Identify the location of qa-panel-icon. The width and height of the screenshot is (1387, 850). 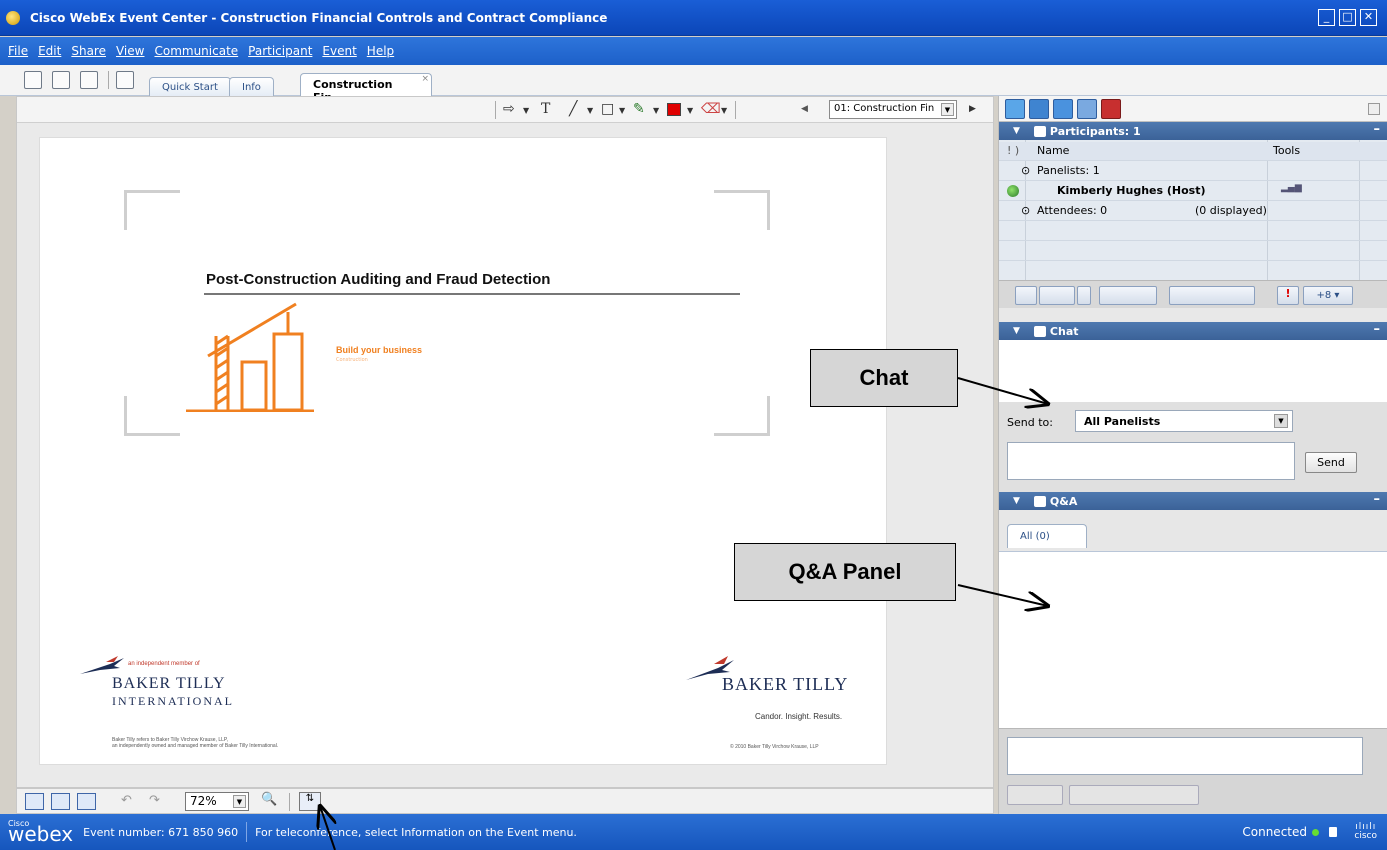
(1063, 109).